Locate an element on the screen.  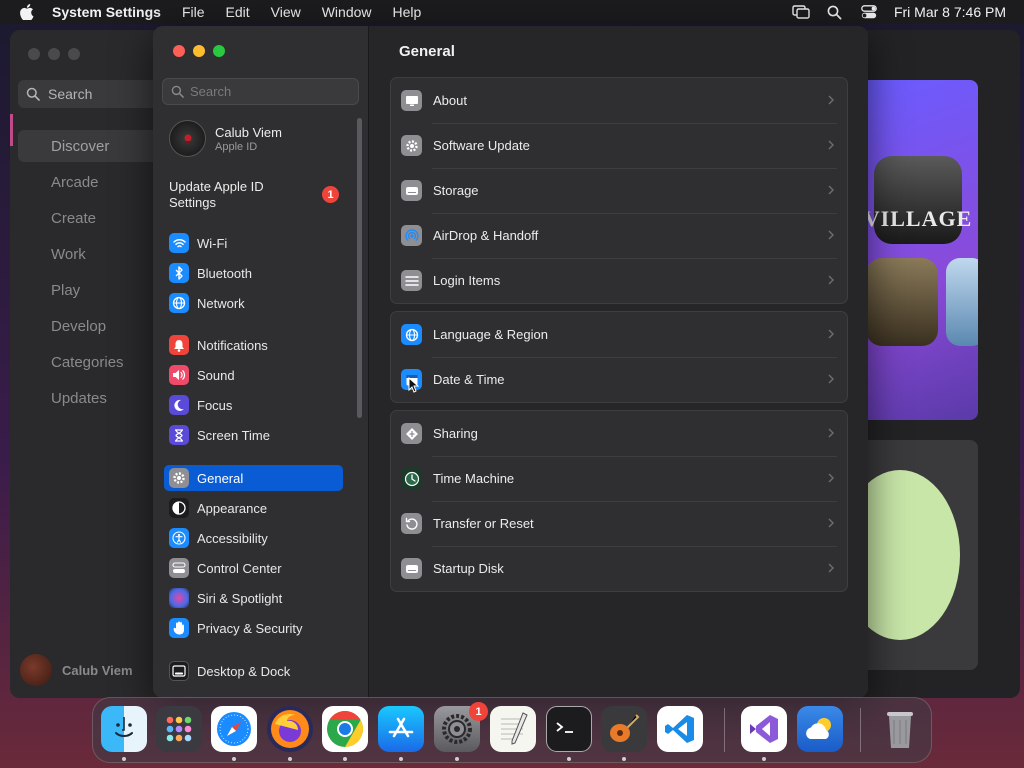
row-storage: Storage is located at coordinates (619, 190).